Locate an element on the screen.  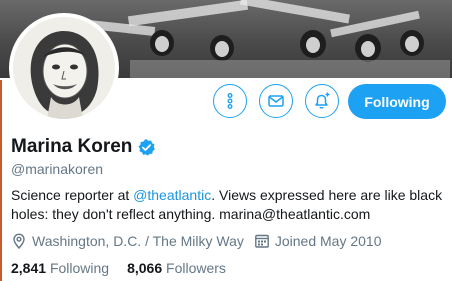
location-pin-icon is located at coordinates (19, 241).